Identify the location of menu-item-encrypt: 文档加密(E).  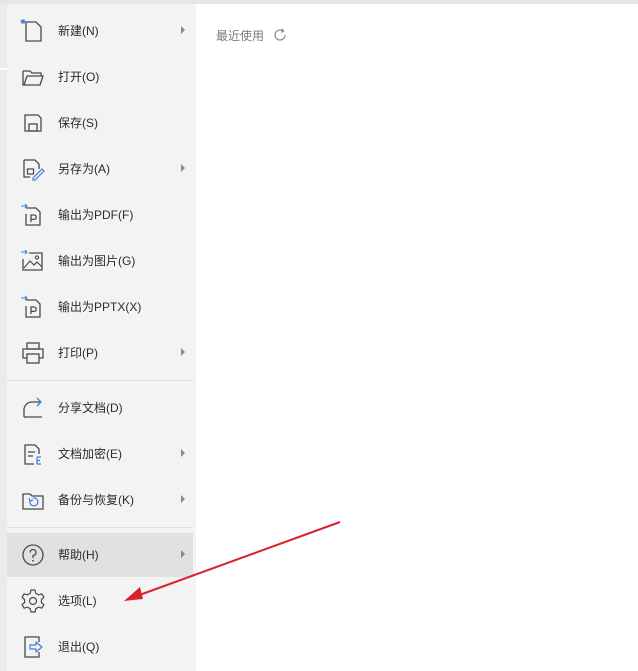
(100, 454).